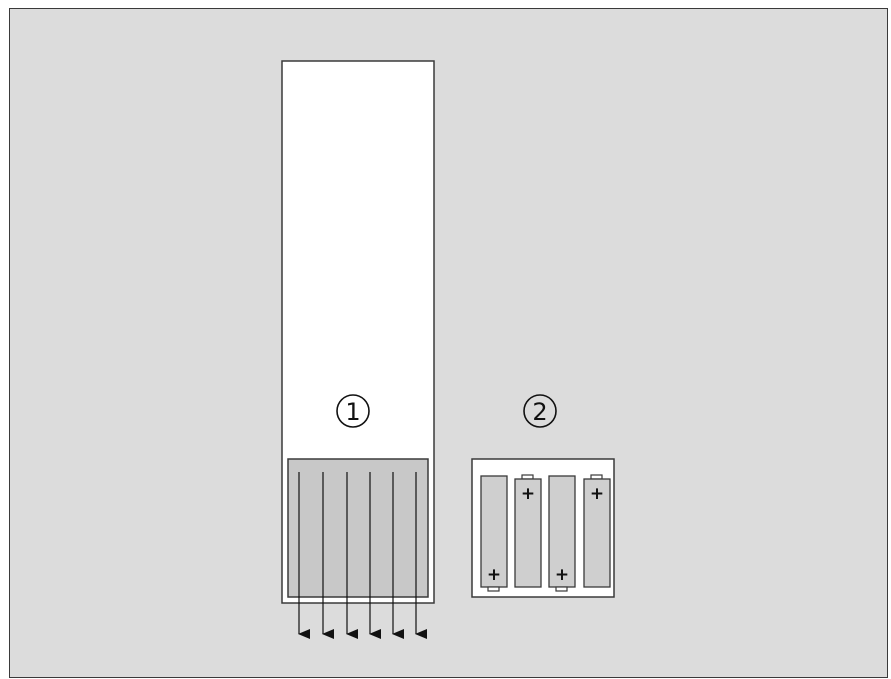  I want to click on callout-2: 2, so click(540, 411).